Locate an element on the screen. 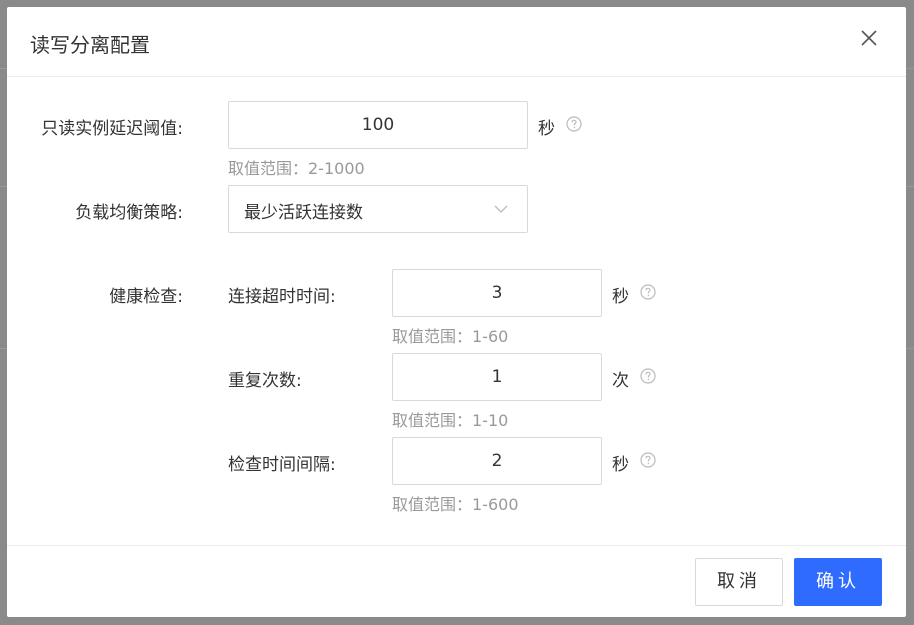 This screenshot has height=625, width=914. timeout-label: 连接超时时间: is located at coordinates (282, 297).